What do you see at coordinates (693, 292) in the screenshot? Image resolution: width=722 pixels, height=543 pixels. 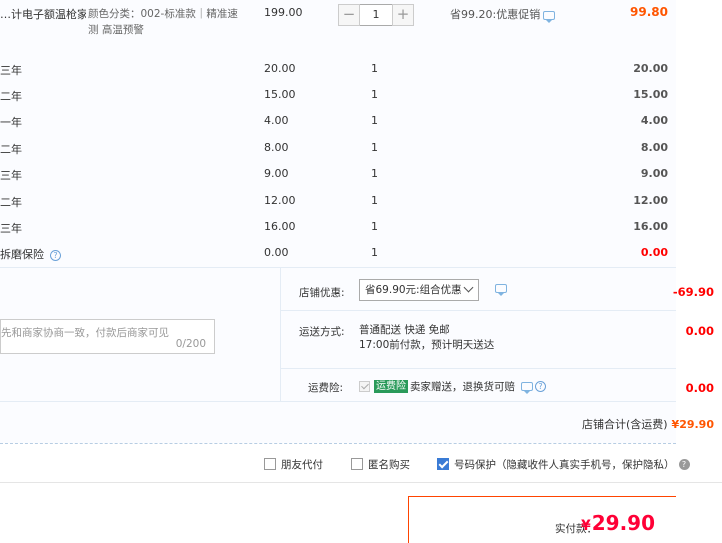 I see `store-discount-amount: -69.90` at bounding box center [693, 292].